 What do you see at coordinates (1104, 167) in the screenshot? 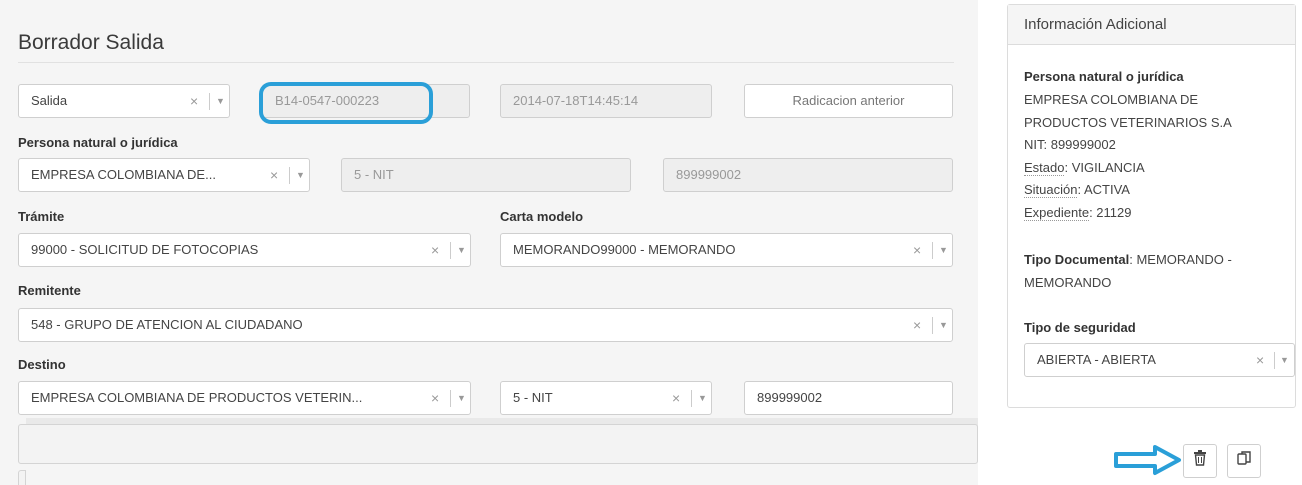
I see `estado-value: : VIGILANCIA` at bounding box center [1104, 167].